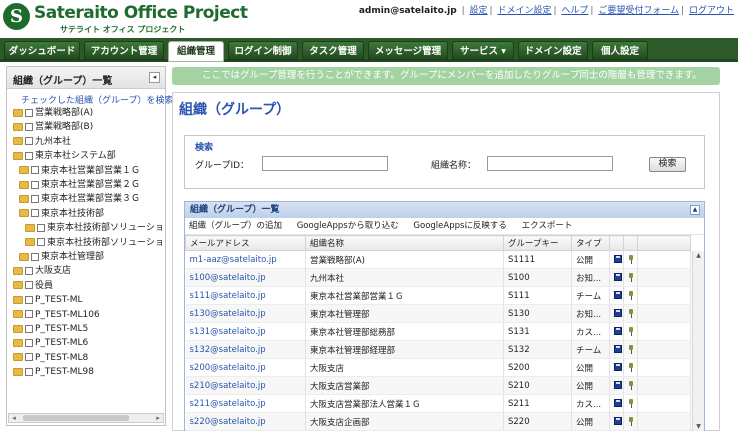 This screenshot has width=738, height=431. What do you see at coordinates (479, 11) in the screenshot?
I see `link-settings: 設定` at bounding box center [479, 11].